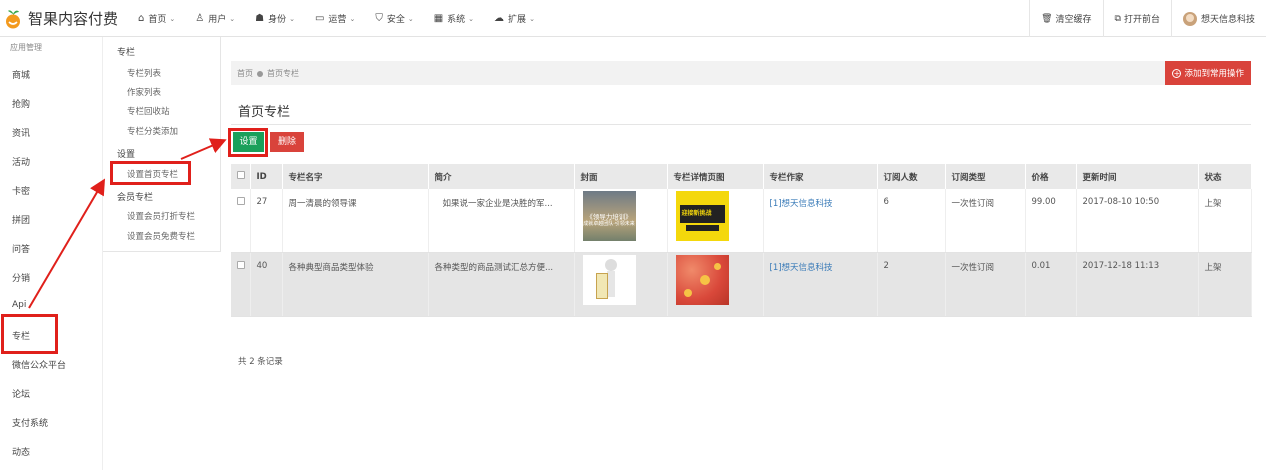 This screenshot has width=1266, height=470. Describe the element at coordinates (67, 243) in the screenshot. I see `arrow-to-submenu-icon` at that location.